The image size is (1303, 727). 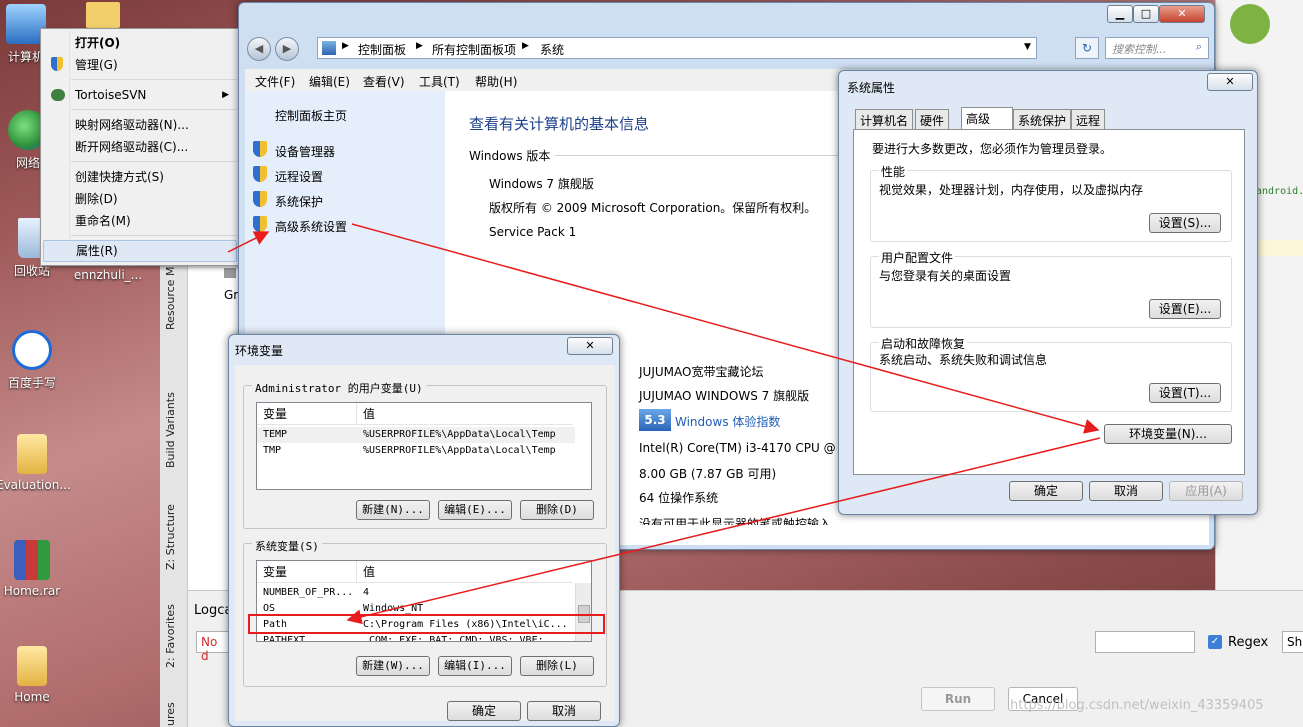 I want to click on watermark: https://blog.csdn.net/weixin_43359405, so click(x=1137, y=705).